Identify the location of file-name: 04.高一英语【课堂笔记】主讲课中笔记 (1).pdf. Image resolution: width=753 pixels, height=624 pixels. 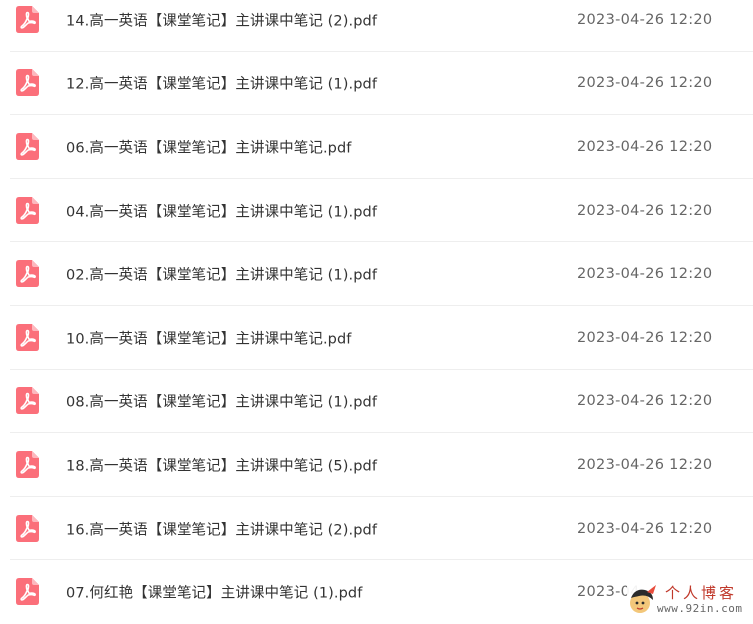
(221, 210).